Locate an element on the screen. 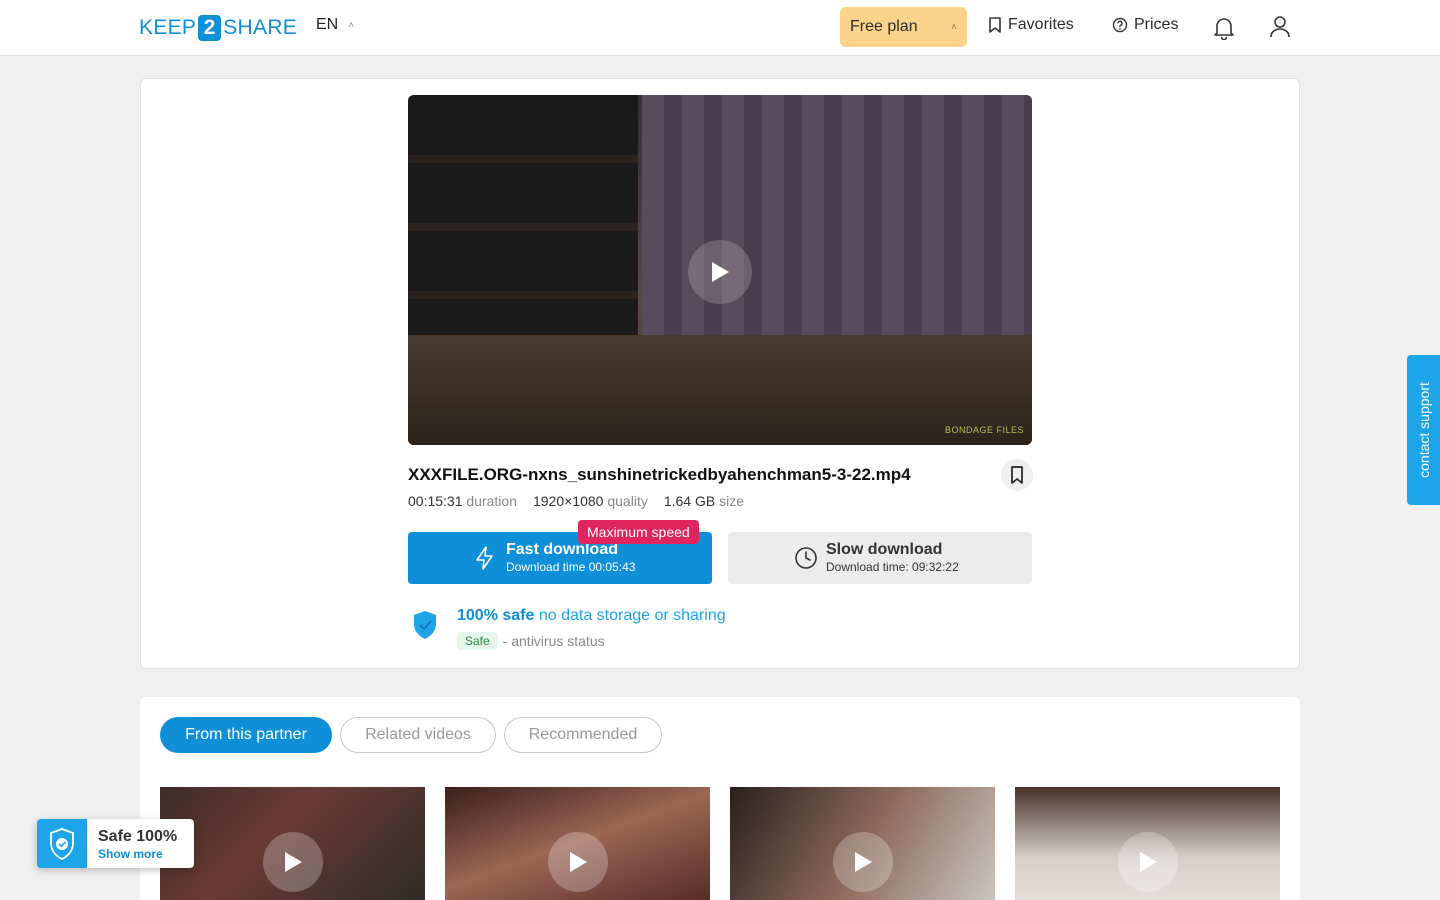 Image resolution: width=1440 pixels, height=900 pixels. favorites-label: Favorites is located at coordinates (1041, 24).